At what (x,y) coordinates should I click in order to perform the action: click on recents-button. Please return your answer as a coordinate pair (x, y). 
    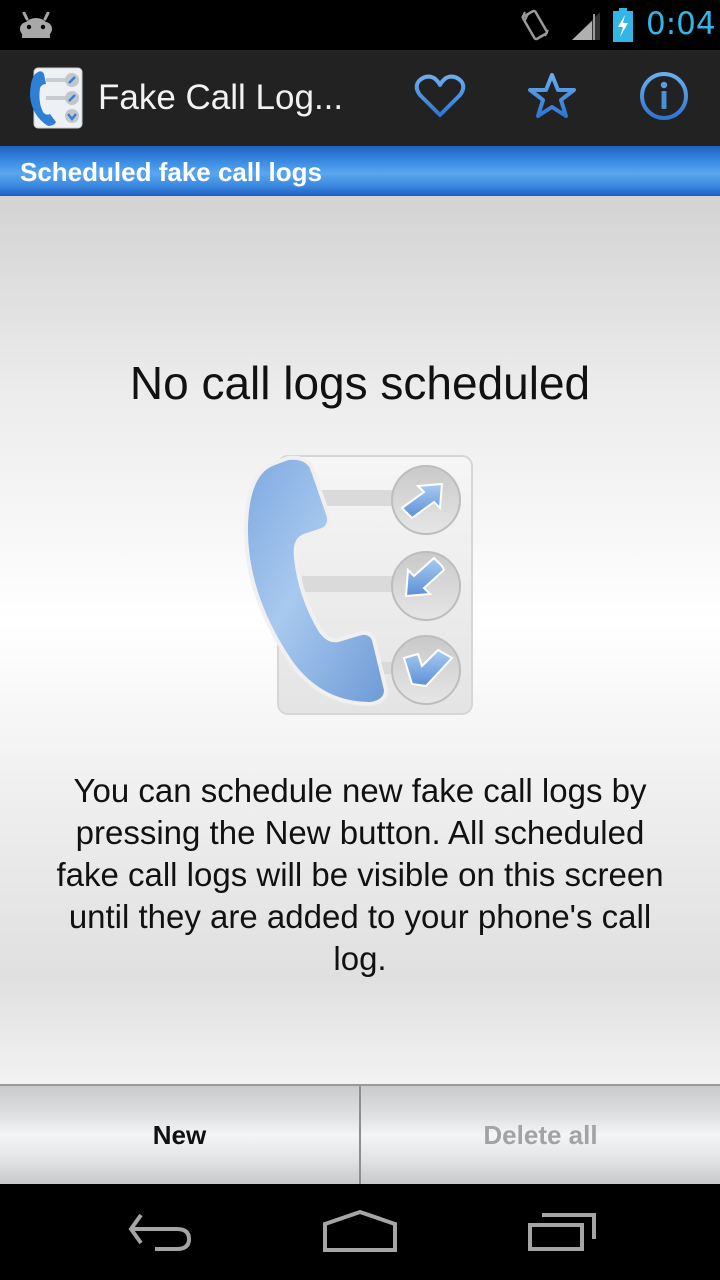
    Looking at the image, I should click on (562, 1233).